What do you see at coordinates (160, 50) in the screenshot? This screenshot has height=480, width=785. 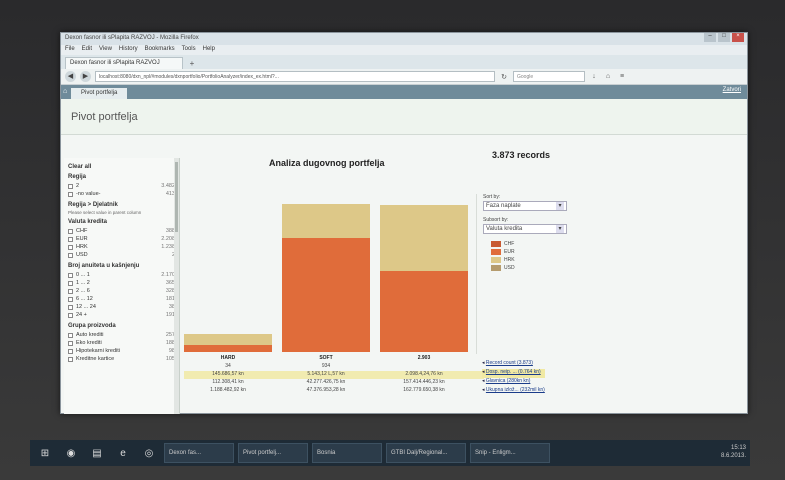 I see `menu-bookmarks: Bookmarks` at bounding box center [160, 50].